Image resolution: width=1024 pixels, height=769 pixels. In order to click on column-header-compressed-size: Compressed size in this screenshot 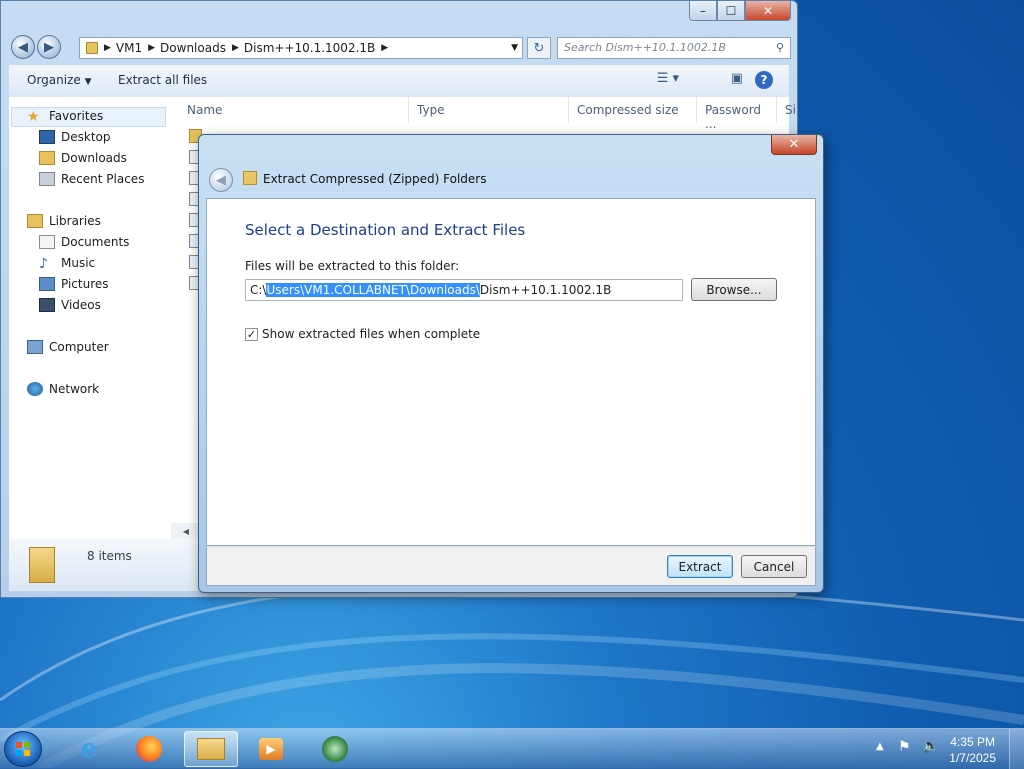, I will do `click(633, 110)`.